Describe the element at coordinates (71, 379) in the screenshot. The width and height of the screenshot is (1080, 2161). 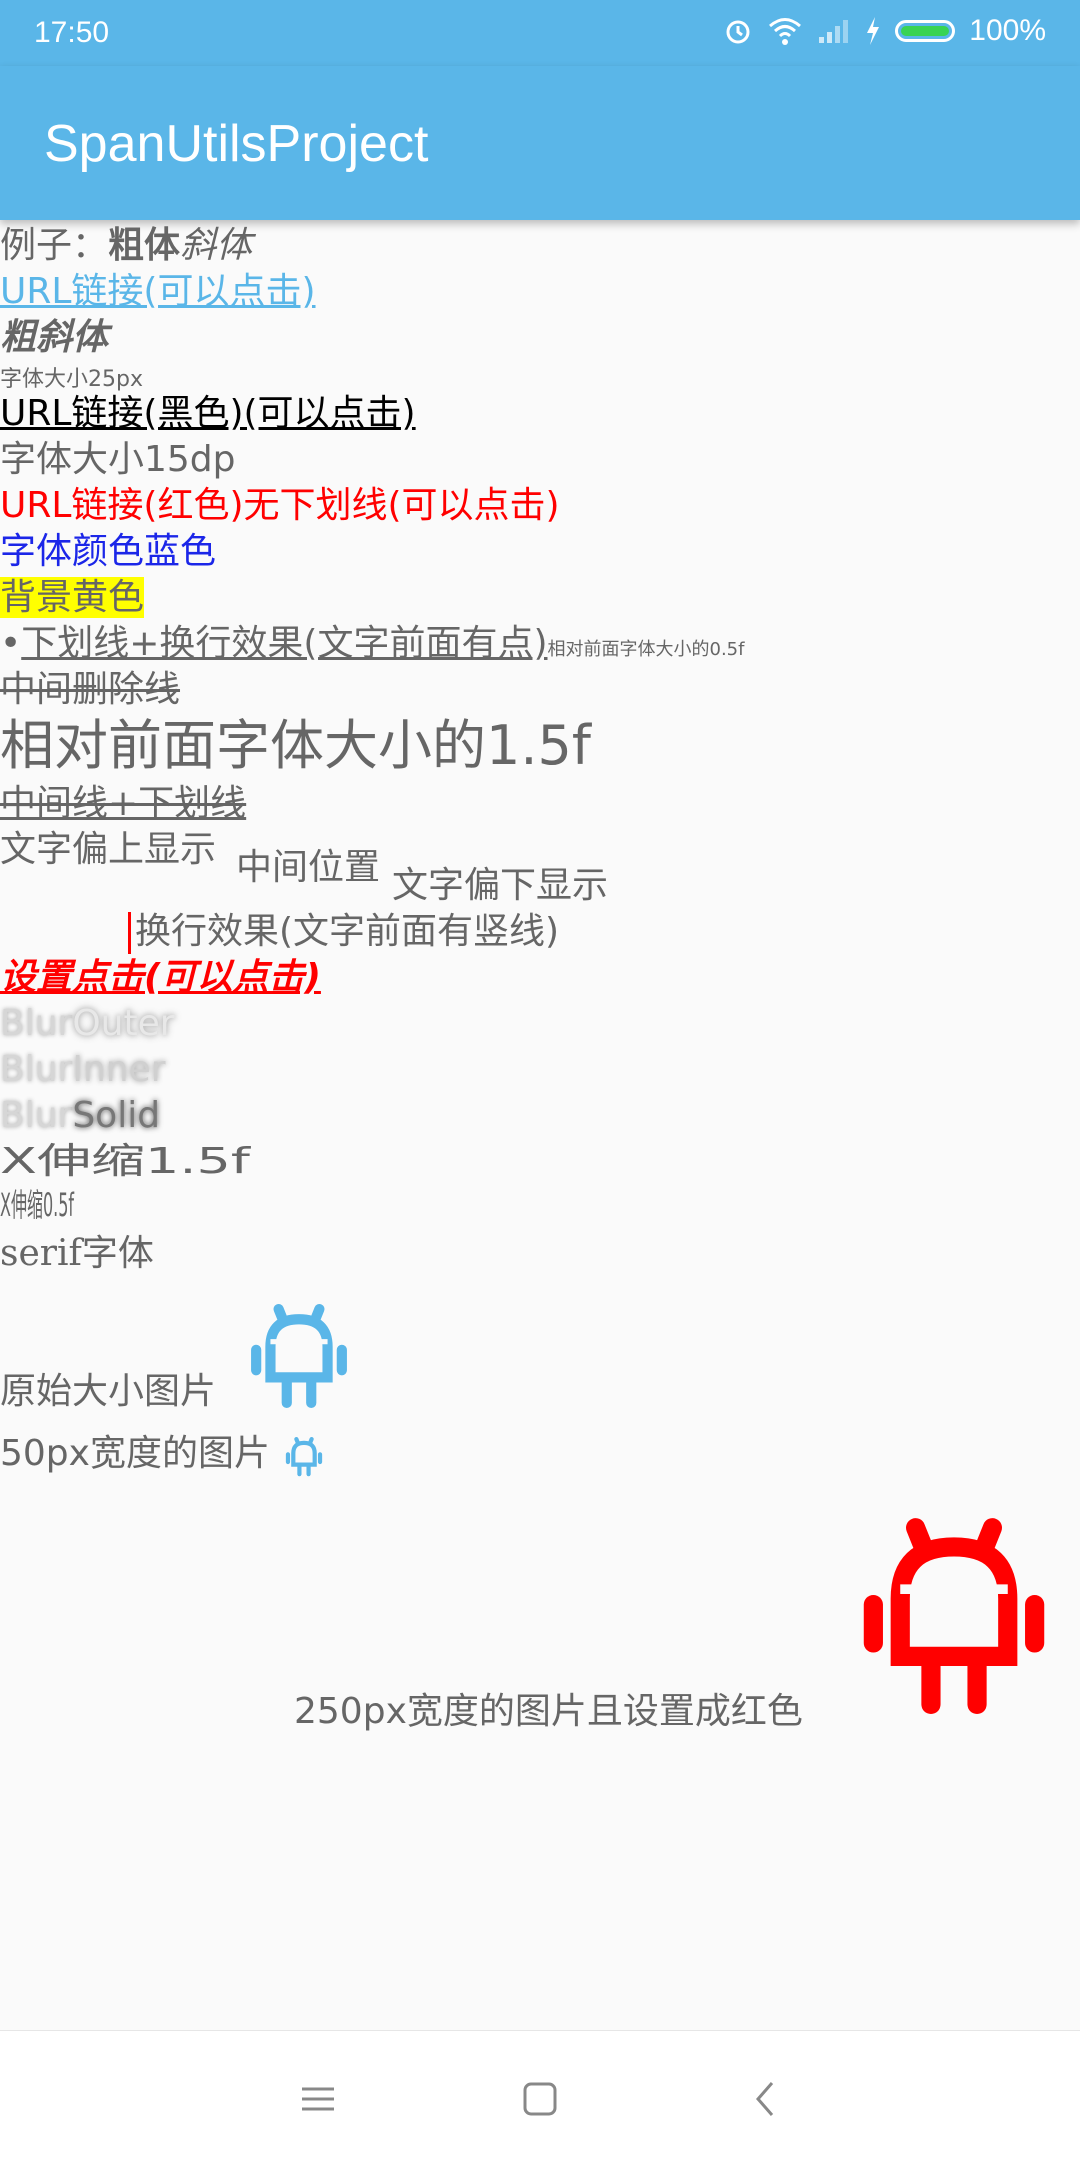
I see `size-25px-text: 字体大小25px` at that location.